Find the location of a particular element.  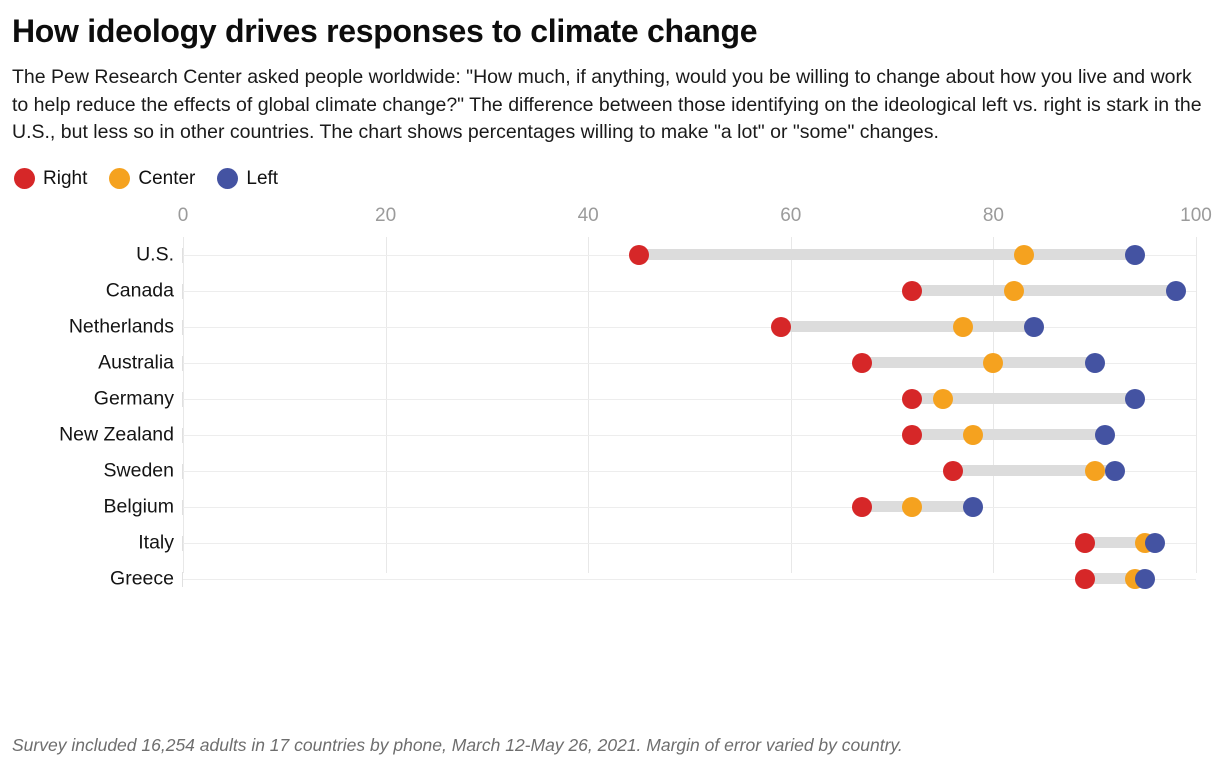

legend-item-right: Right is located at coordinates (50, 179).